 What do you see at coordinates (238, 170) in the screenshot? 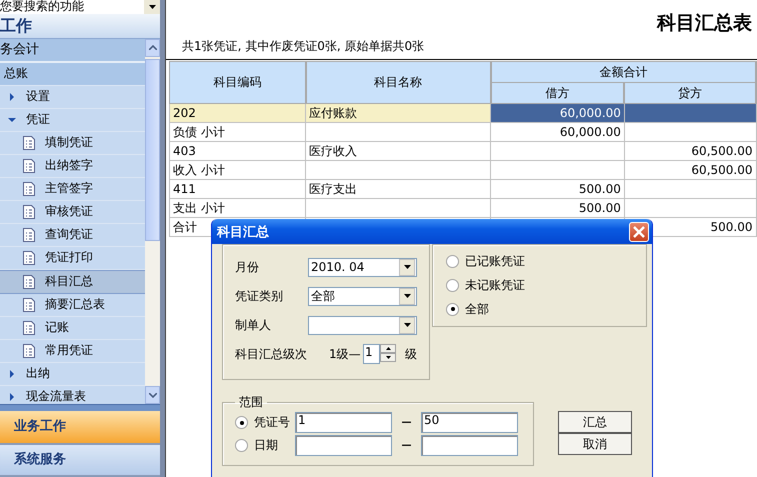
I see `table-cell: 收入 小计` at bounding box center [238, 170].